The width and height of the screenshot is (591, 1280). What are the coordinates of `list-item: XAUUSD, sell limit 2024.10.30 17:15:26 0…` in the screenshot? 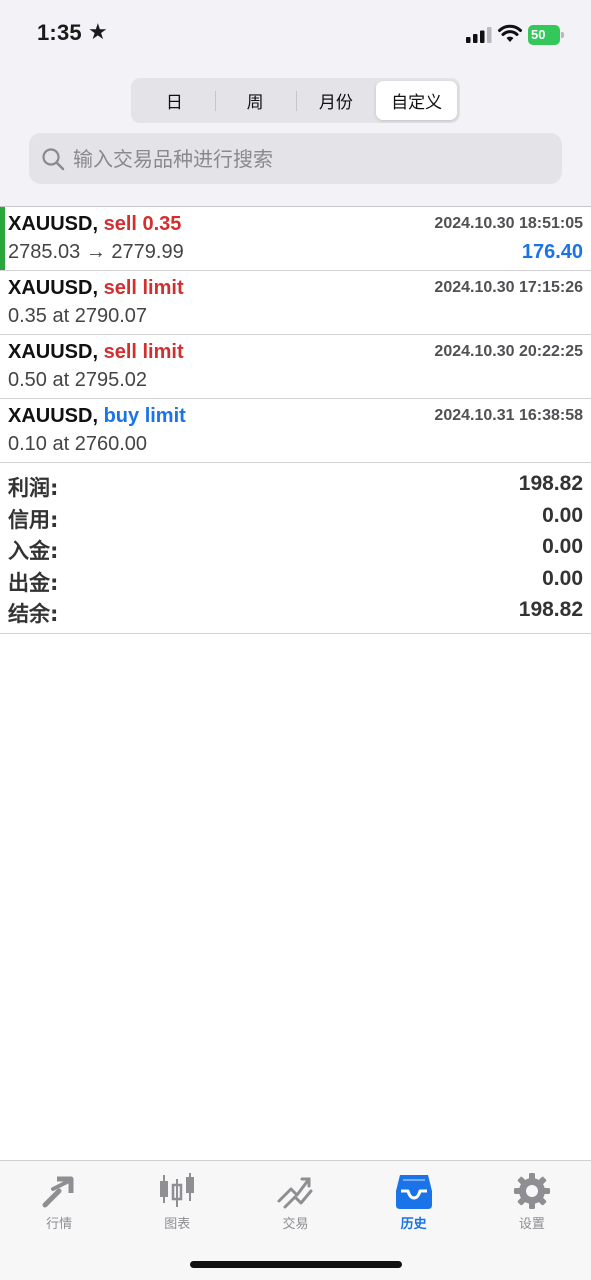 It's located at (295, 303).